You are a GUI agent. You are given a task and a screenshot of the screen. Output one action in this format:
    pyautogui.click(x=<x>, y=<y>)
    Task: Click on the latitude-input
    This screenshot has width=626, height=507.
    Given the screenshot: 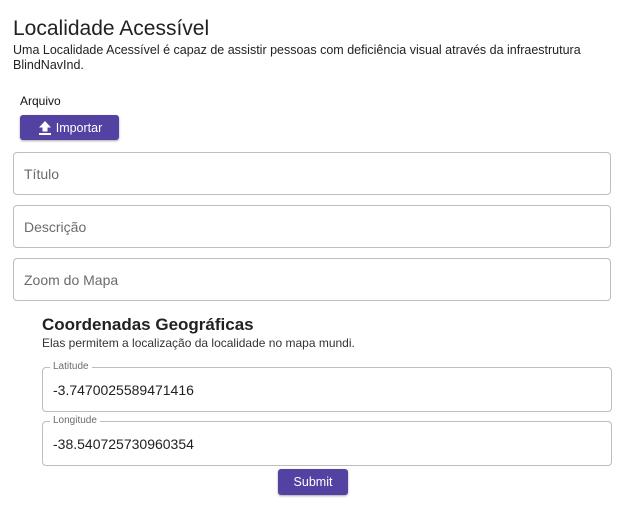 What is the action you would take?
    pyautogui.click(x=327, y=389)
    